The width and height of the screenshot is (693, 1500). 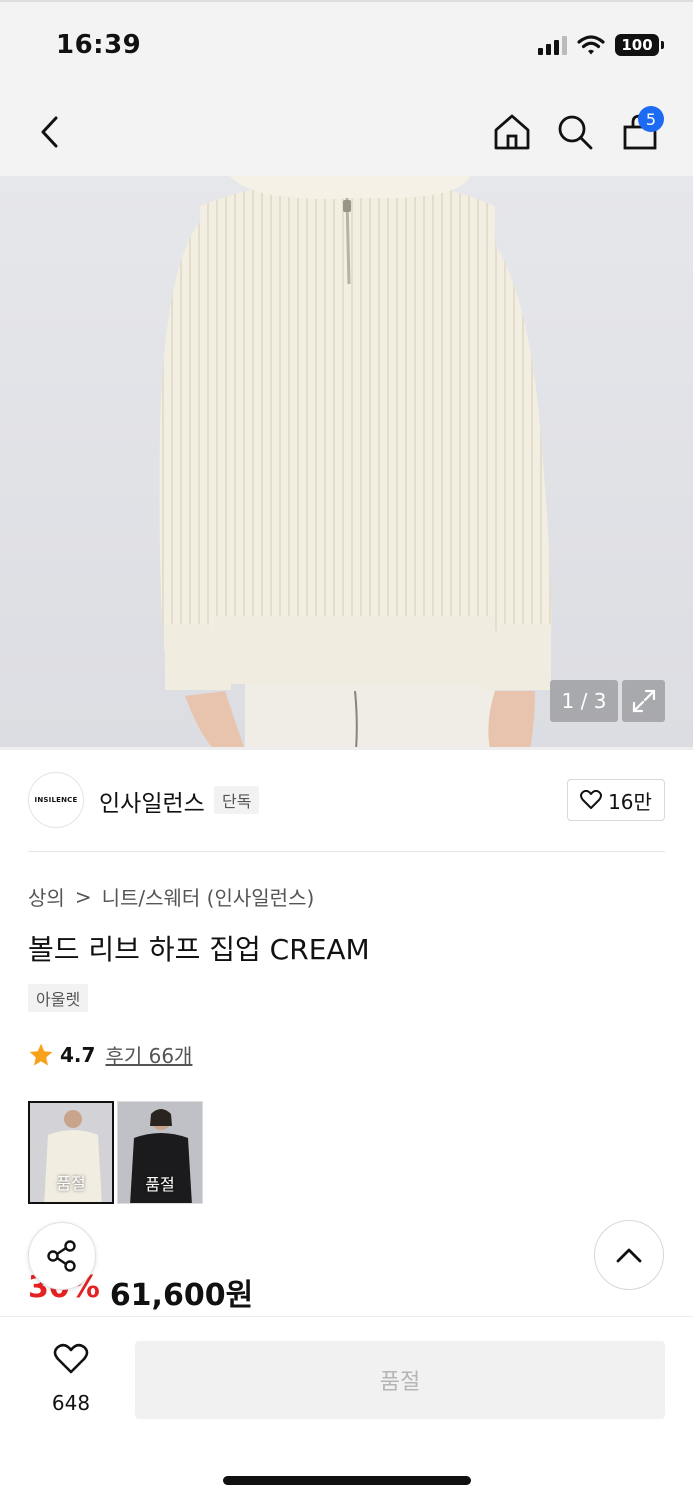 I want to click on search-button, so click(x=575, y=132).